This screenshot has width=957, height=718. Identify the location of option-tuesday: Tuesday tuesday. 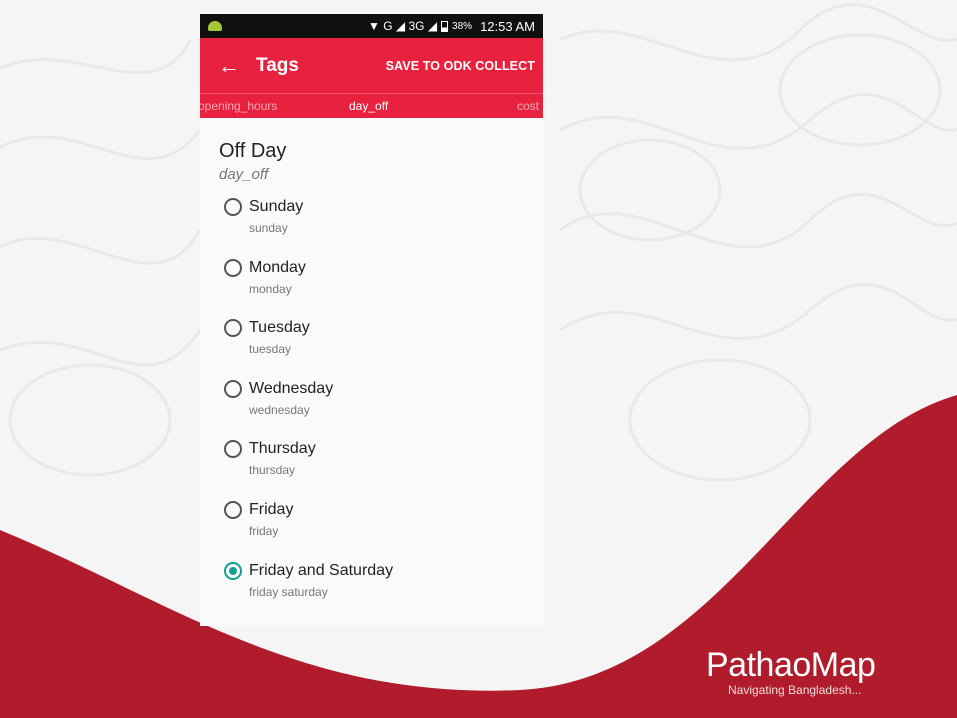
(381, 346).